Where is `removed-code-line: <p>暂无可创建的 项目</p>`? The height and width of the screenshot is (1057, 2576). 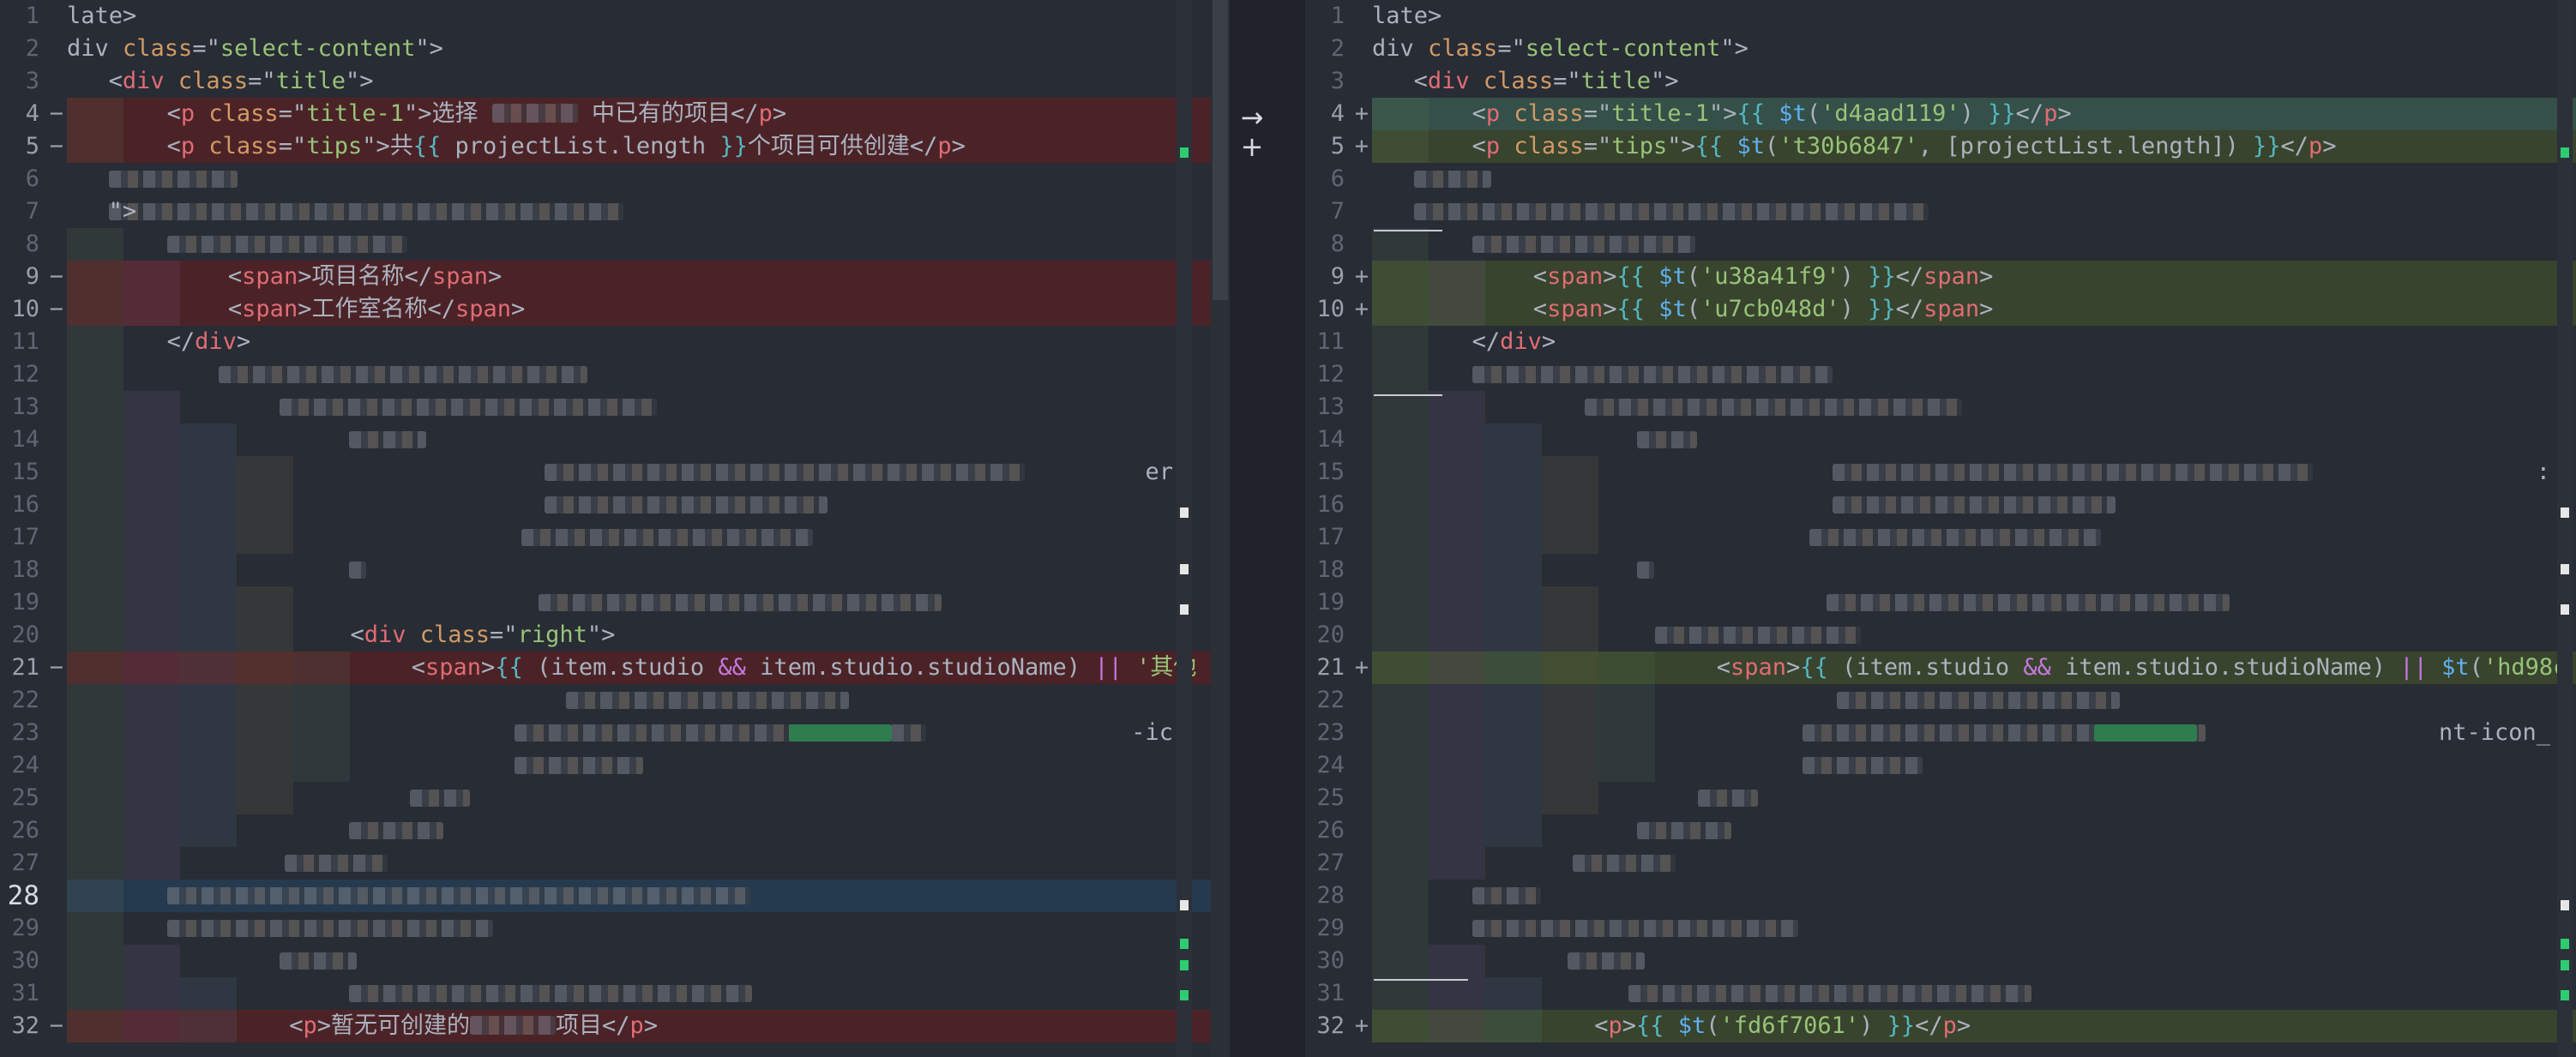 removed-code-line: <p>暂无可创建的 项目</p> is located at coordinates (639, 1026).